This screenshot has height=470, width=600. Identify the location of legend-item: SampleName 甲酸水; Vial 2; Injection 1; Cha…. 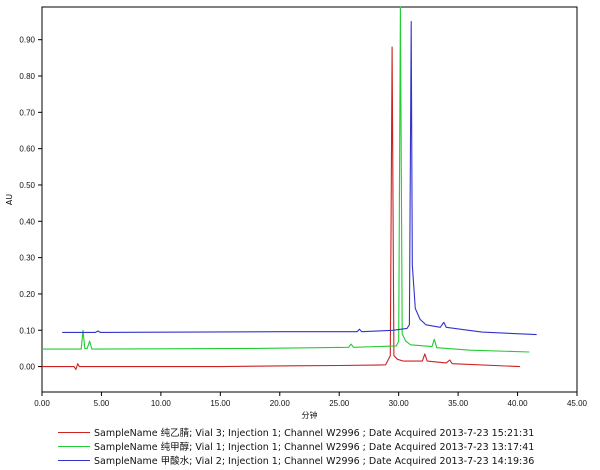
(328, 460).